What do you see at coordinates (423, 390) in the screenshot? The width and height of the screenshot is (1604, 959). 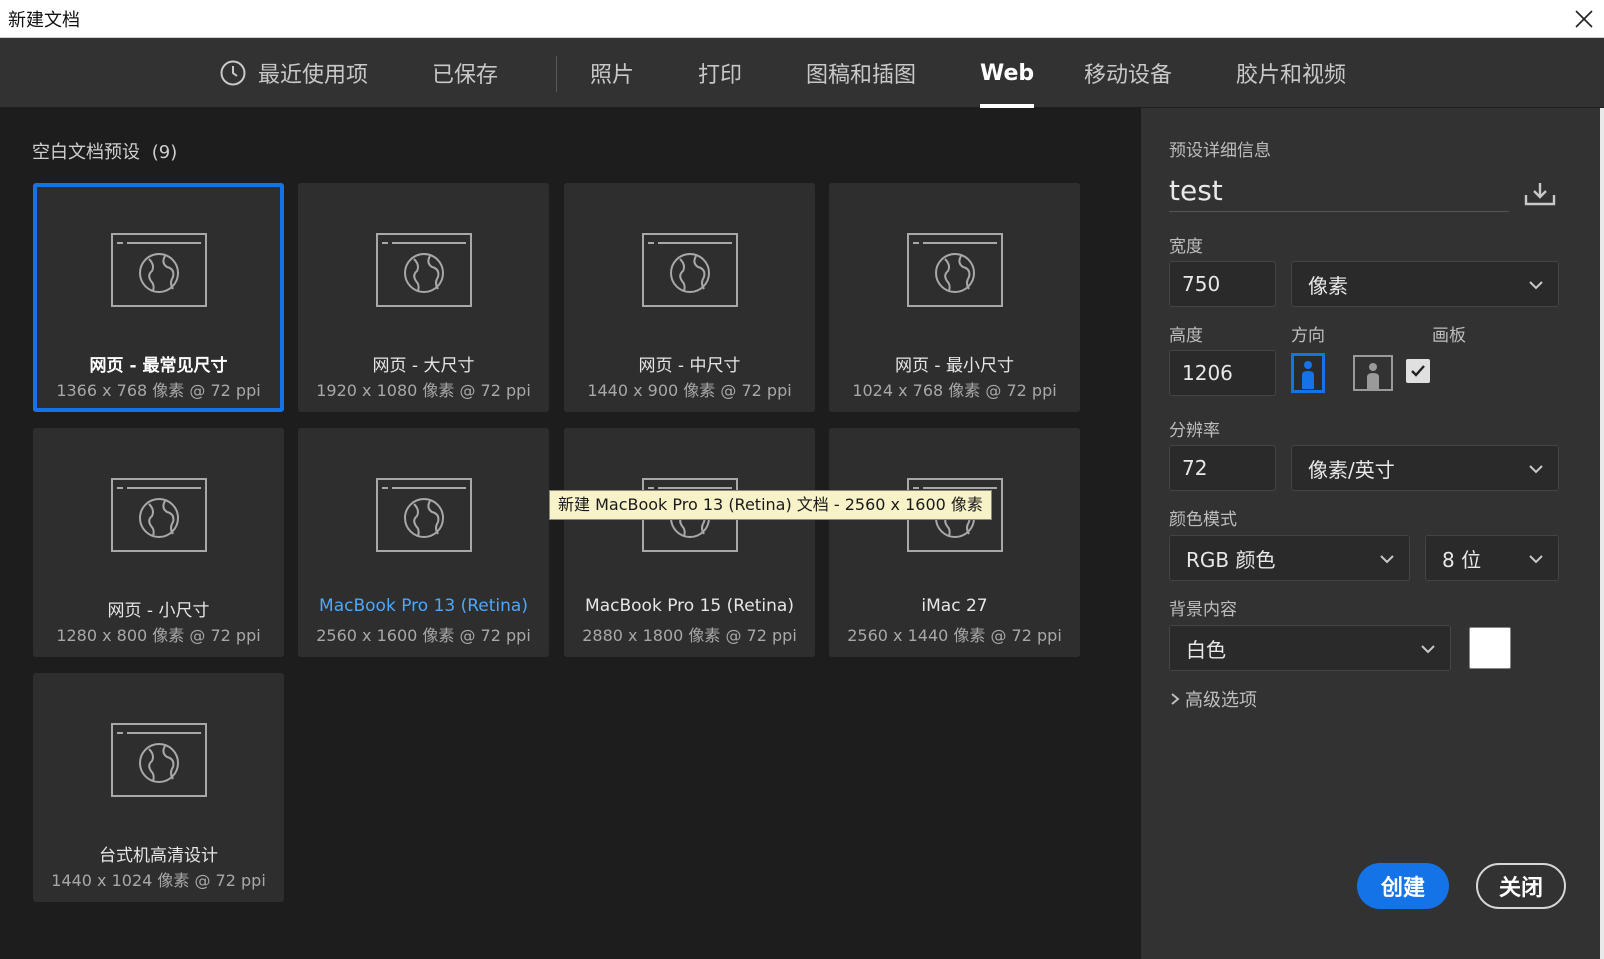 I see `preset-dimensions: 1920 x 1080 像素 @ 72 ppi` at bounding box center [423, 390].